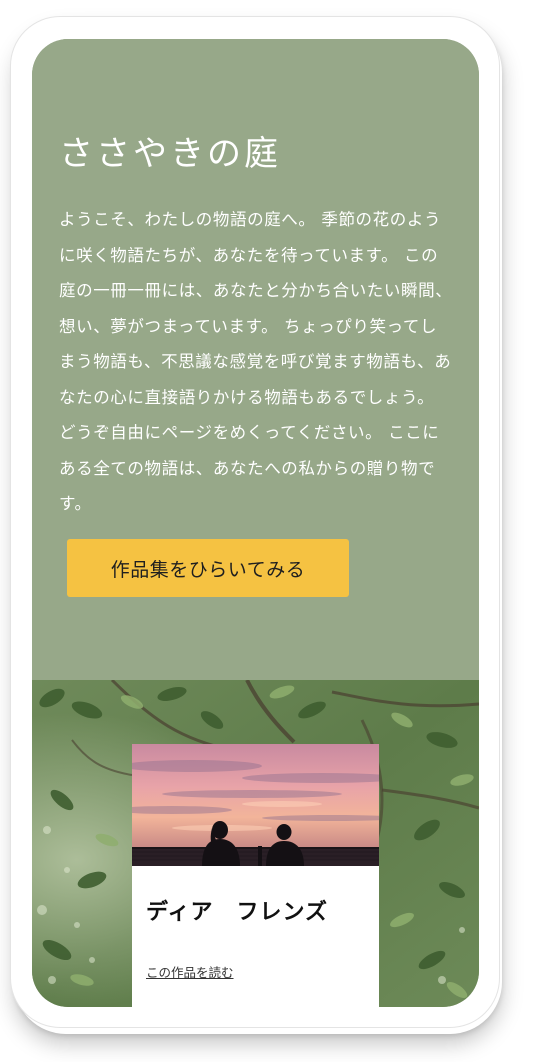 This screenshot has height=1062, width=542. Describe the element at coordinates (237, 912) in the screenshot. I see `work-title: ディア フレンズ` at that location.